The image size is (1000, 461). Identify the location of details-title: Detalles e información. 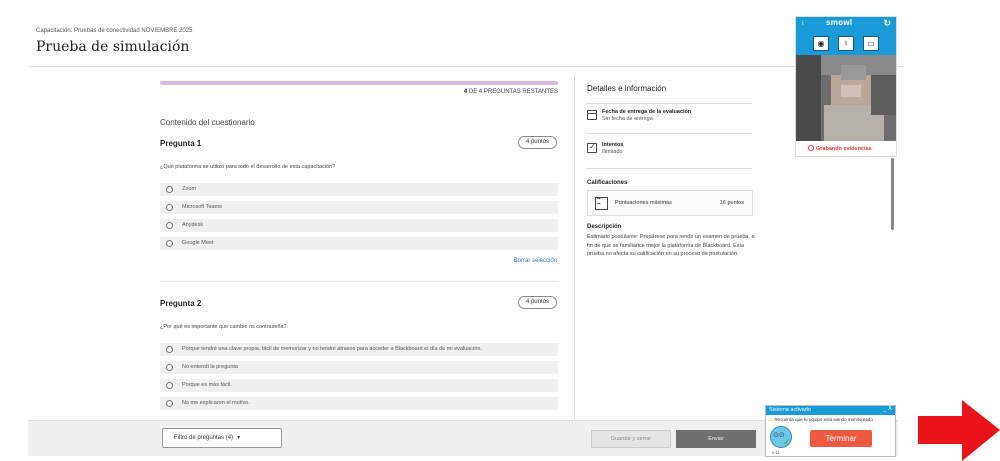
(627, 88).